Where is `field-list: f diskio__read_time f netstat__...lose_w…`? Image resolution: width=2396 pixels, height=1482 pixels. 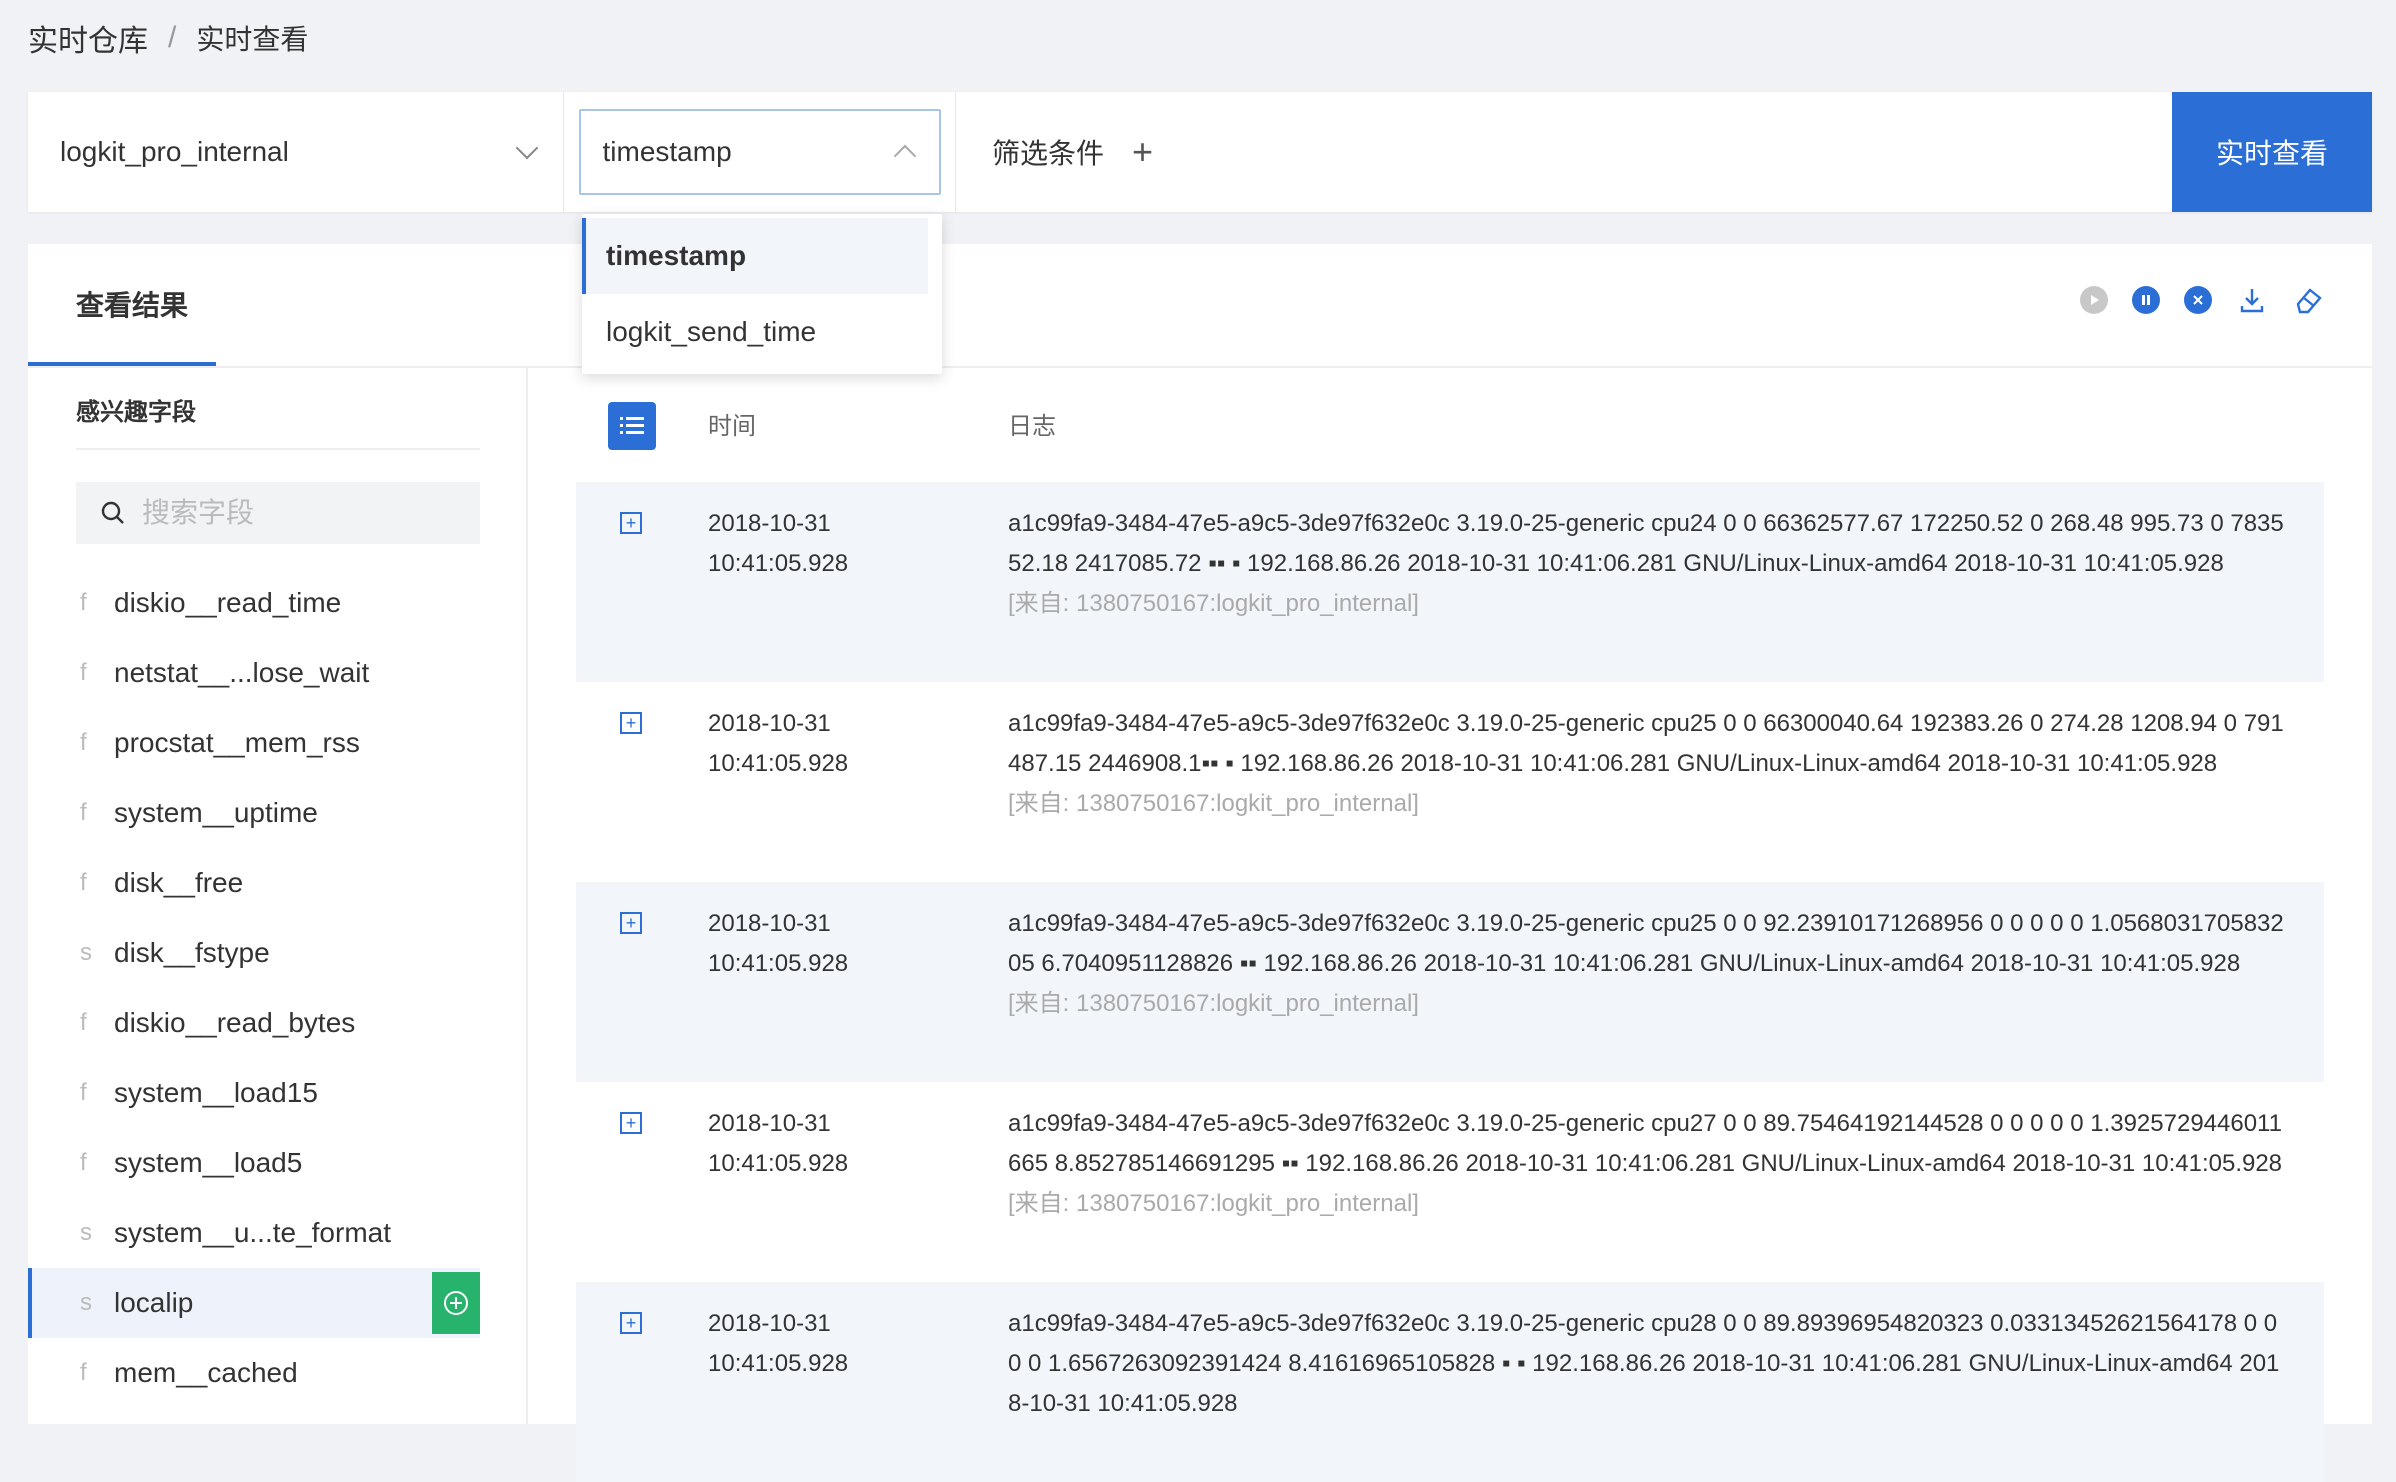 field-list: f diskio__read_time f netstat__...lose_w… is located at coordinates (278, 988).